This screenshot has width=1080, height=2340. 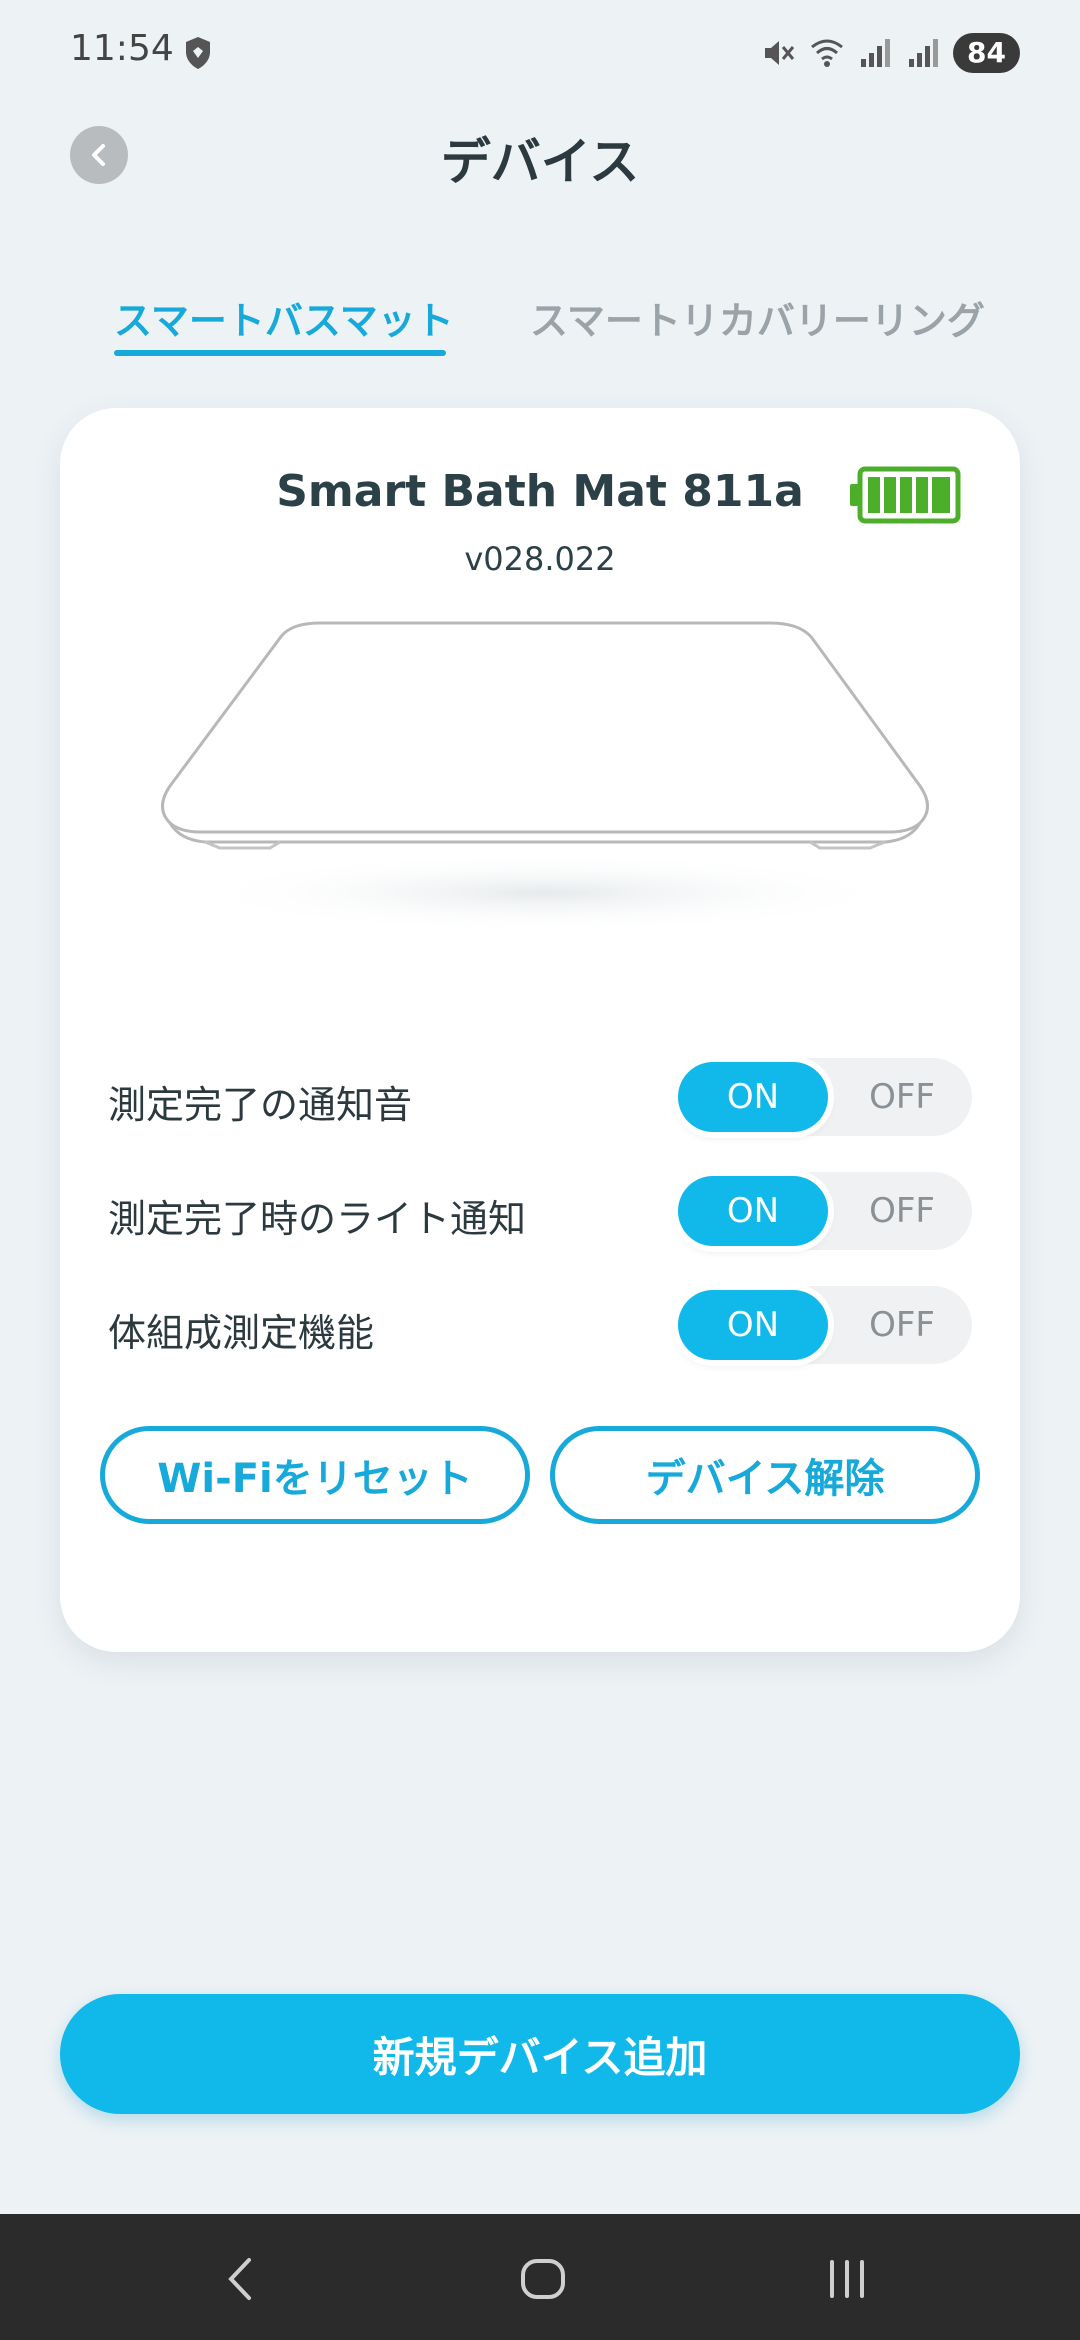 I want to click on setting-row-light-notification: 測定完了時のライト通知 ON OFF, so click(x=540, y=1211).